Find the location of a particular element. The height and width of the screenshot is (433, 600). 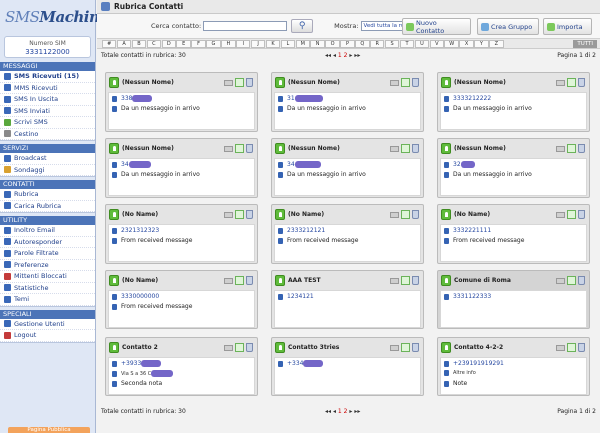

sidebar-item-sms-in-uscita: SMS In Uscita is located at coordinates (47, 100).